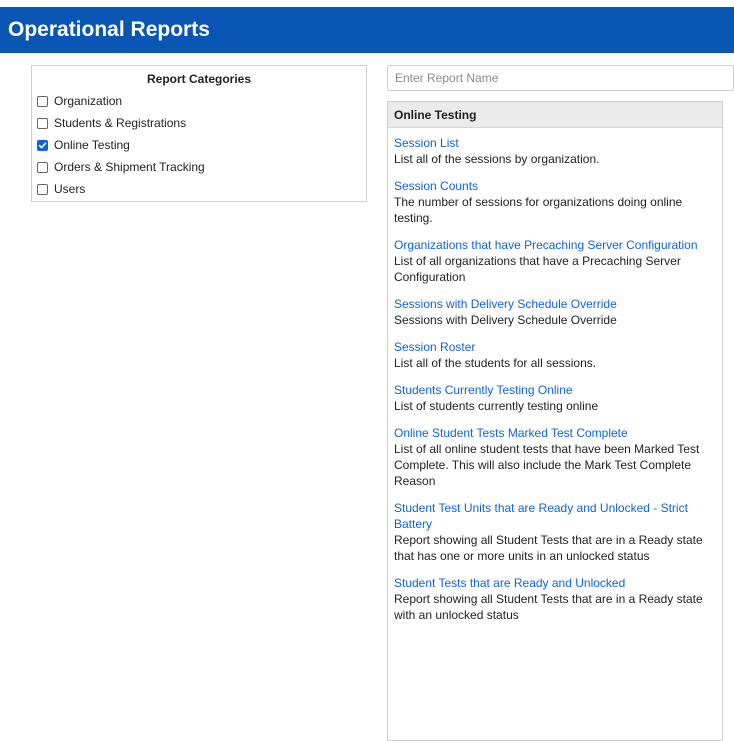  I want to click on category-label: Students & Registrations, so click(120, 123).